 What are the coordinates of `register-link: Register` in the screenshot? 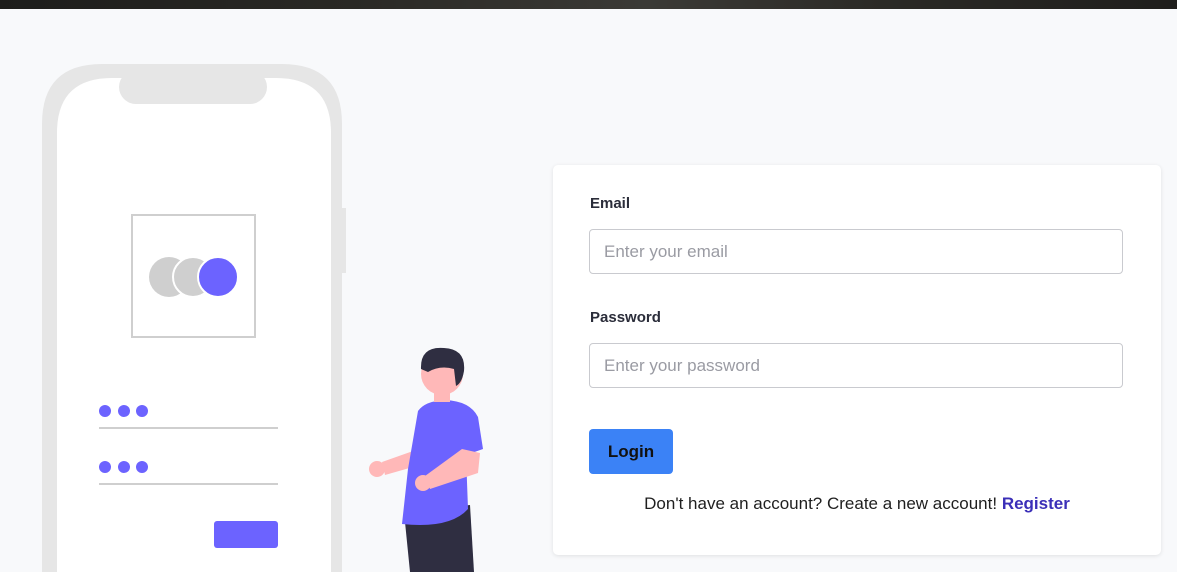 It's located at (1036, 503).